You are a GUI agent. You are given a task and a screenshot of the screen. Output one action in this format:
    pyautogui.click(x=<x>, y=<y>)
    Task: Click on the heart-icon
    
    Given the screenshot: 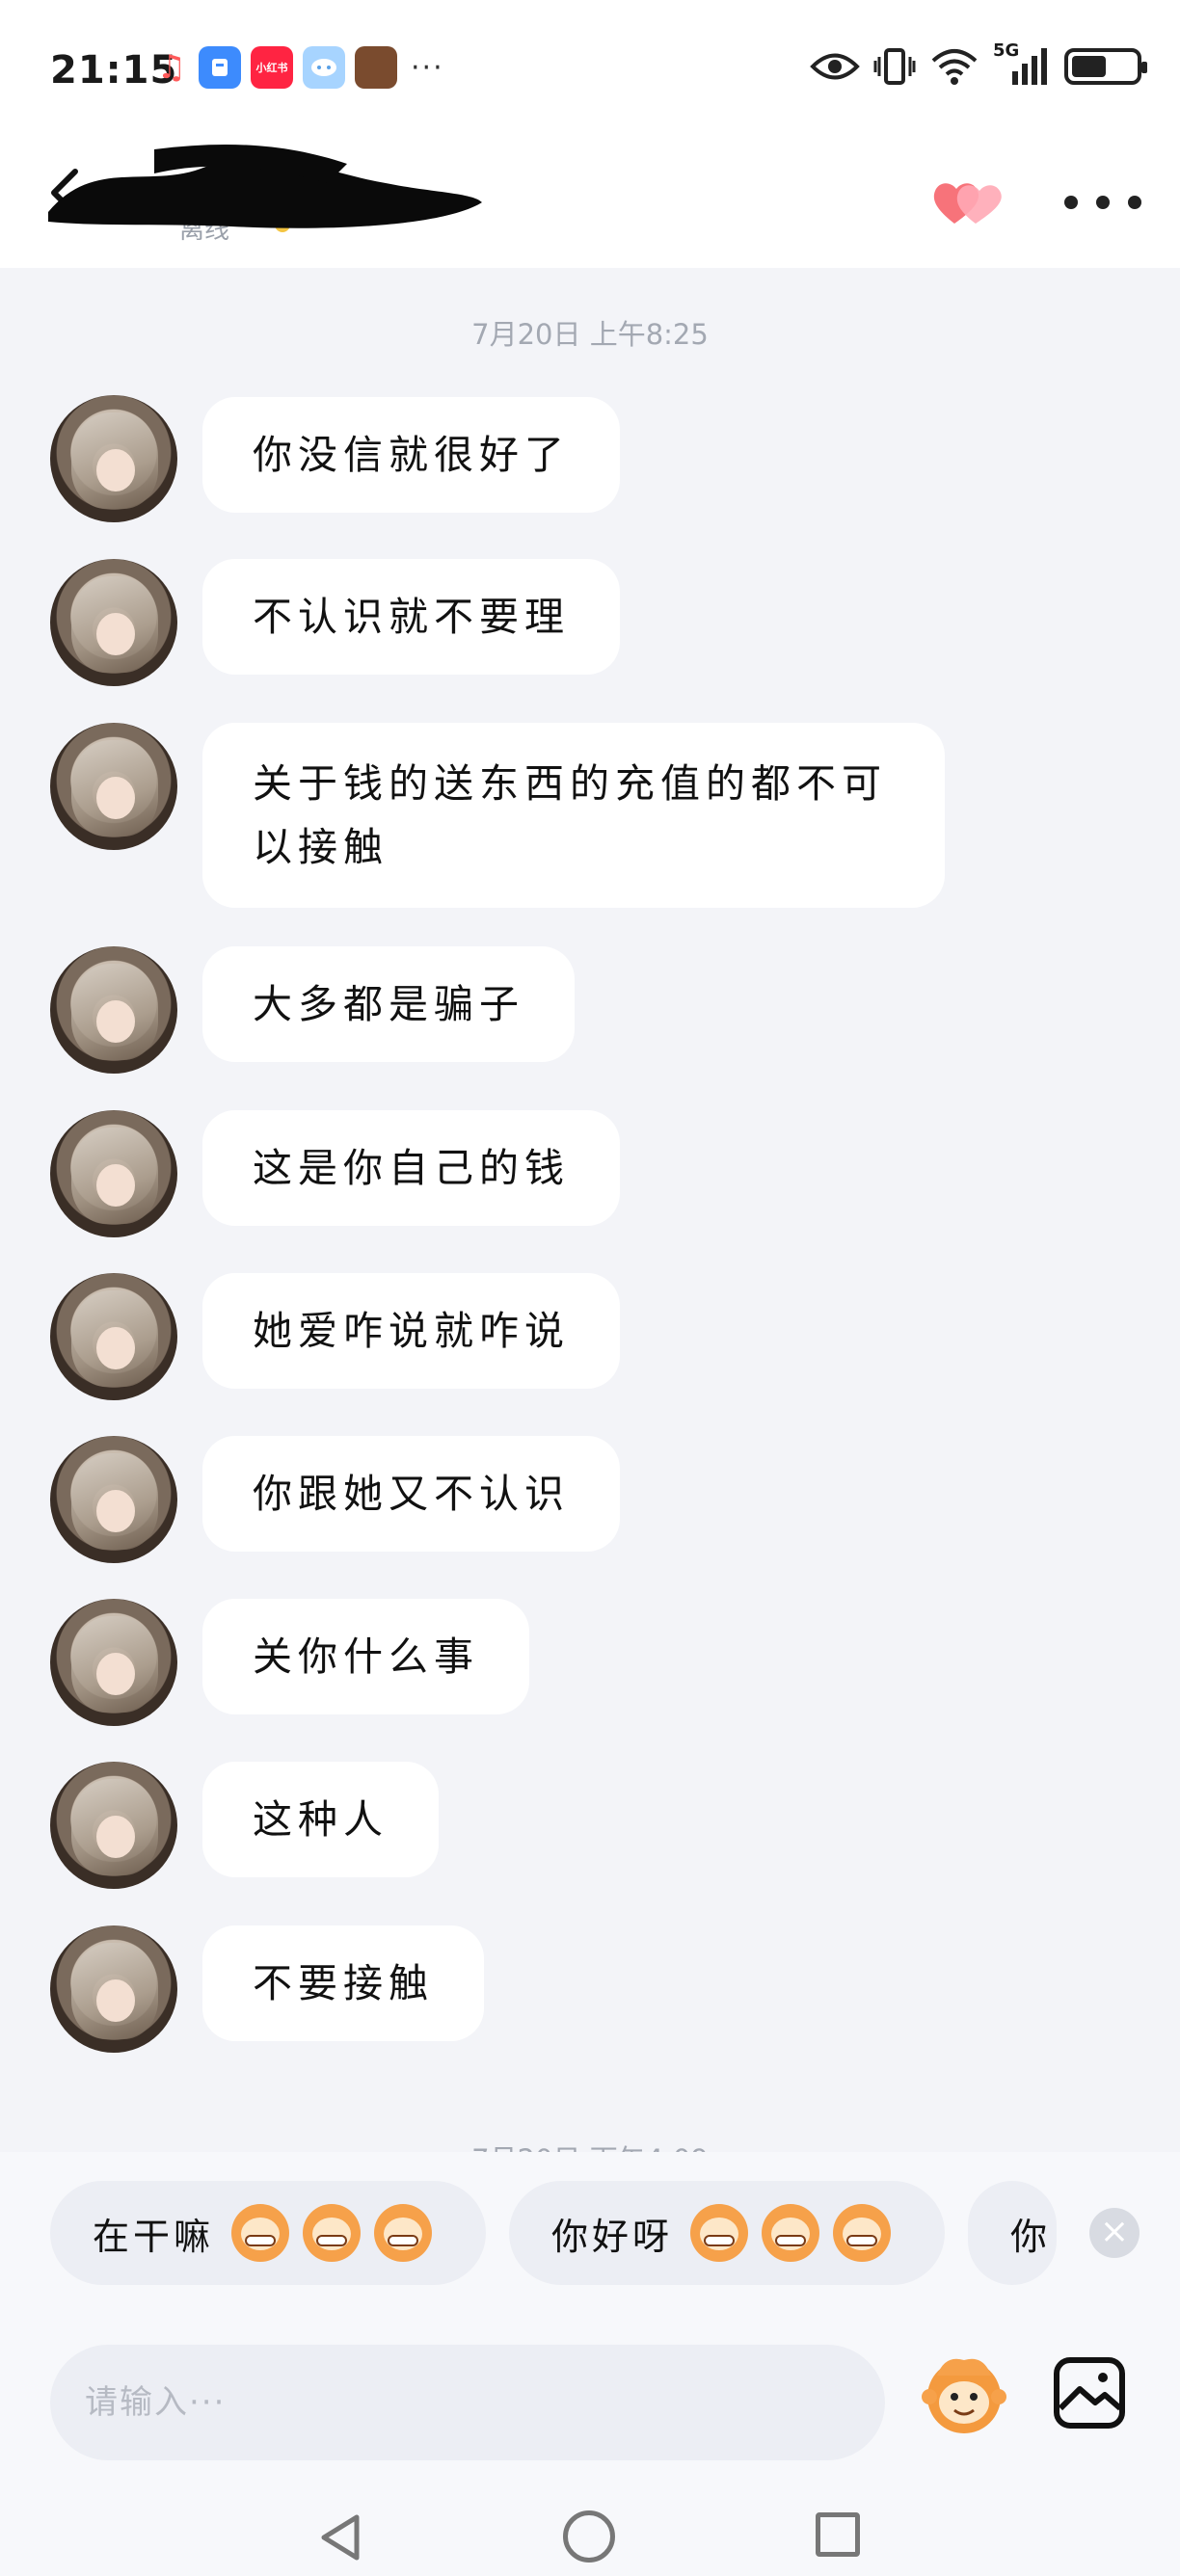 What is the action you would take?
    pyautogui.click(x=968, y=202)
    